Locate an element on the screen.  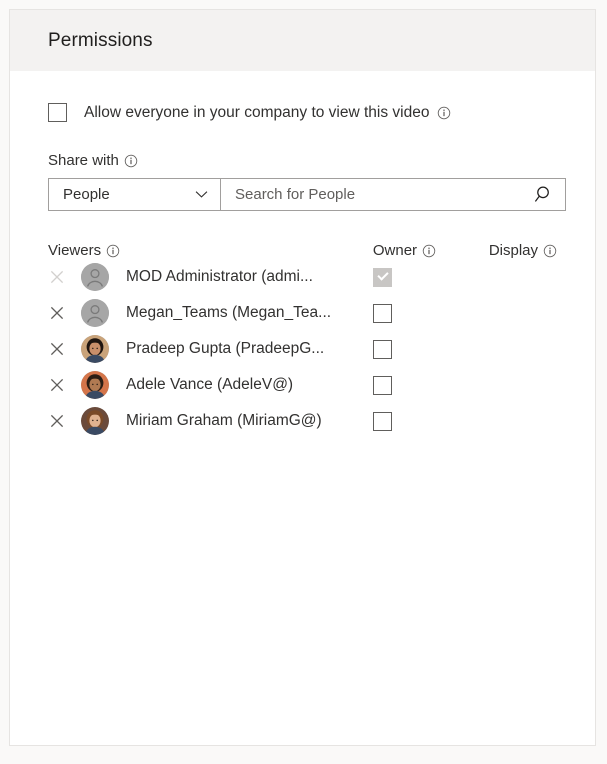
panel-header: Permissions is located at coordinates (302, 40).